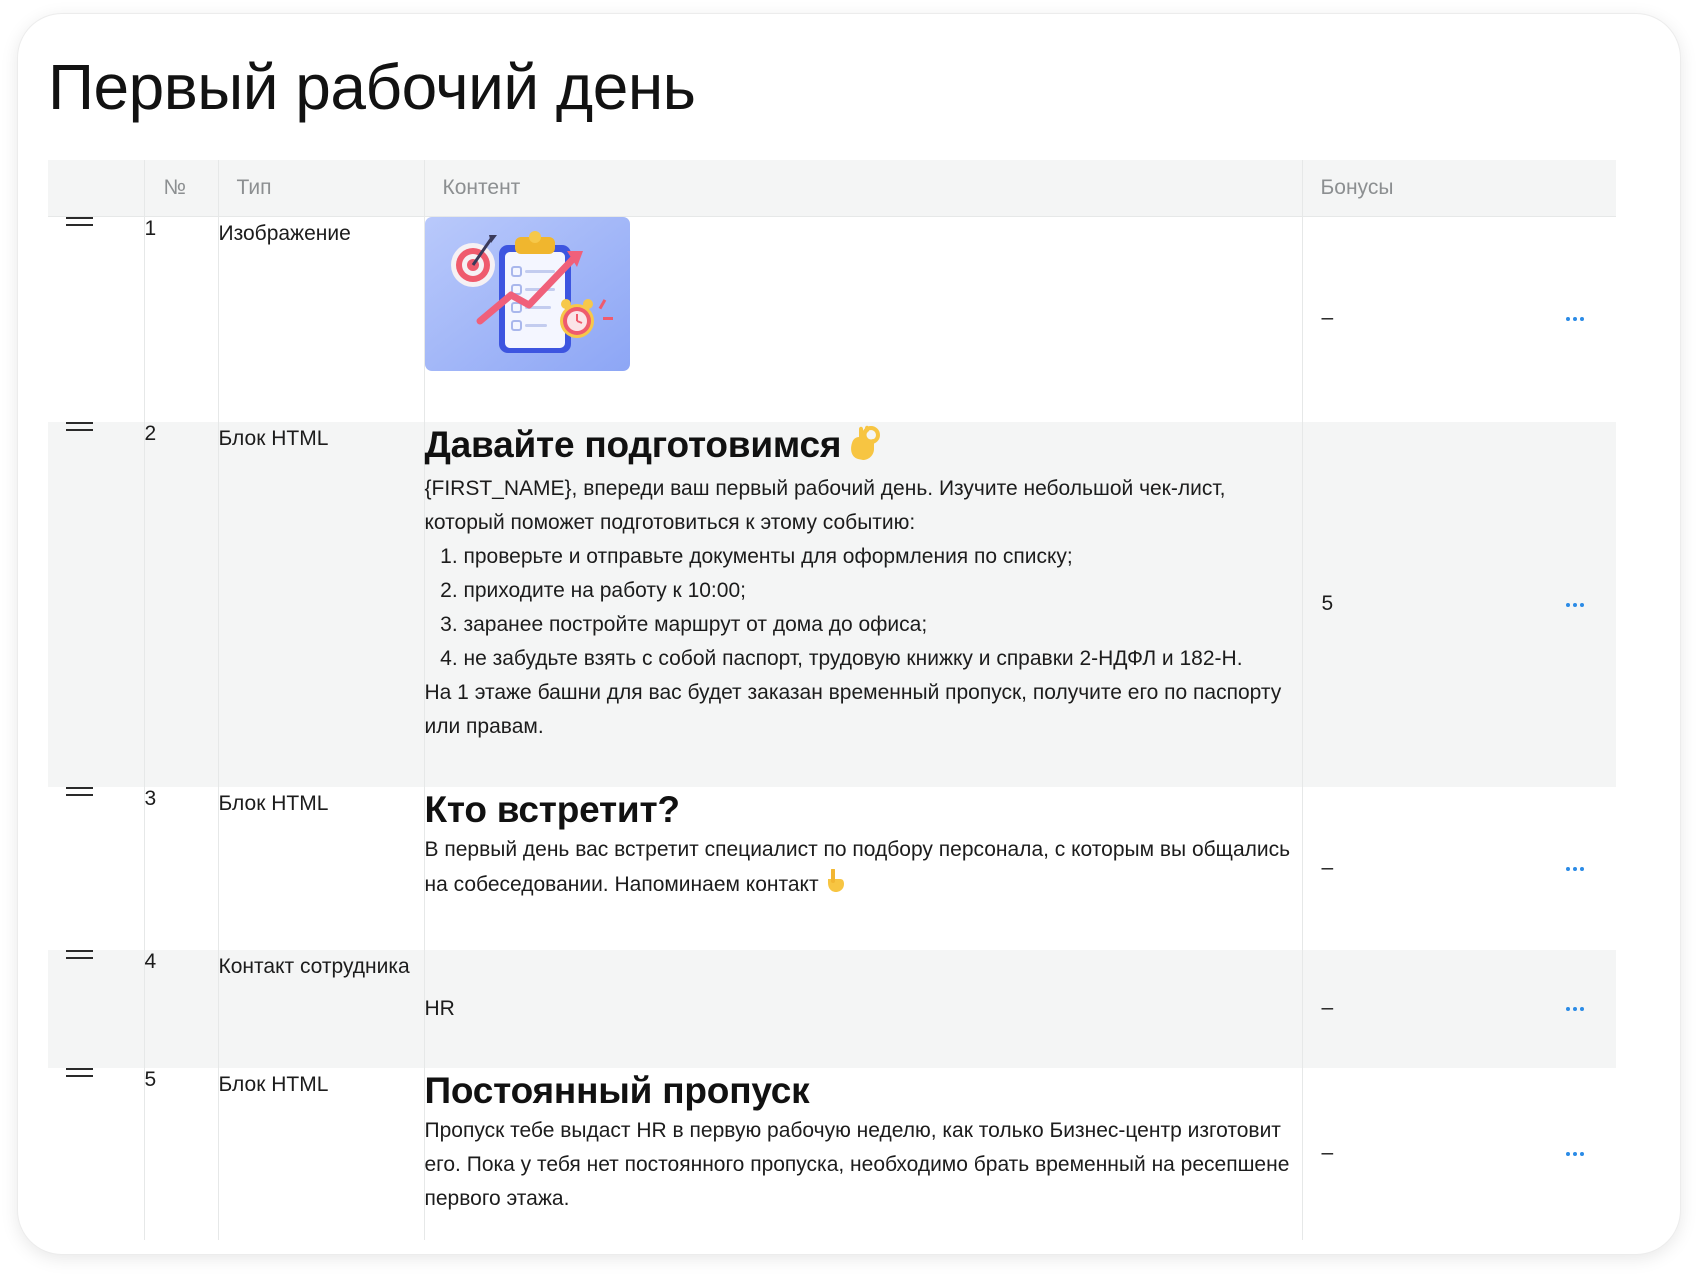 The width and height of the screenshot is (1700, 1276). What do you see at coordinates (835, 885) in the screenshot?
I see `pointing-down-emoji` at bounding box center [835, 885].